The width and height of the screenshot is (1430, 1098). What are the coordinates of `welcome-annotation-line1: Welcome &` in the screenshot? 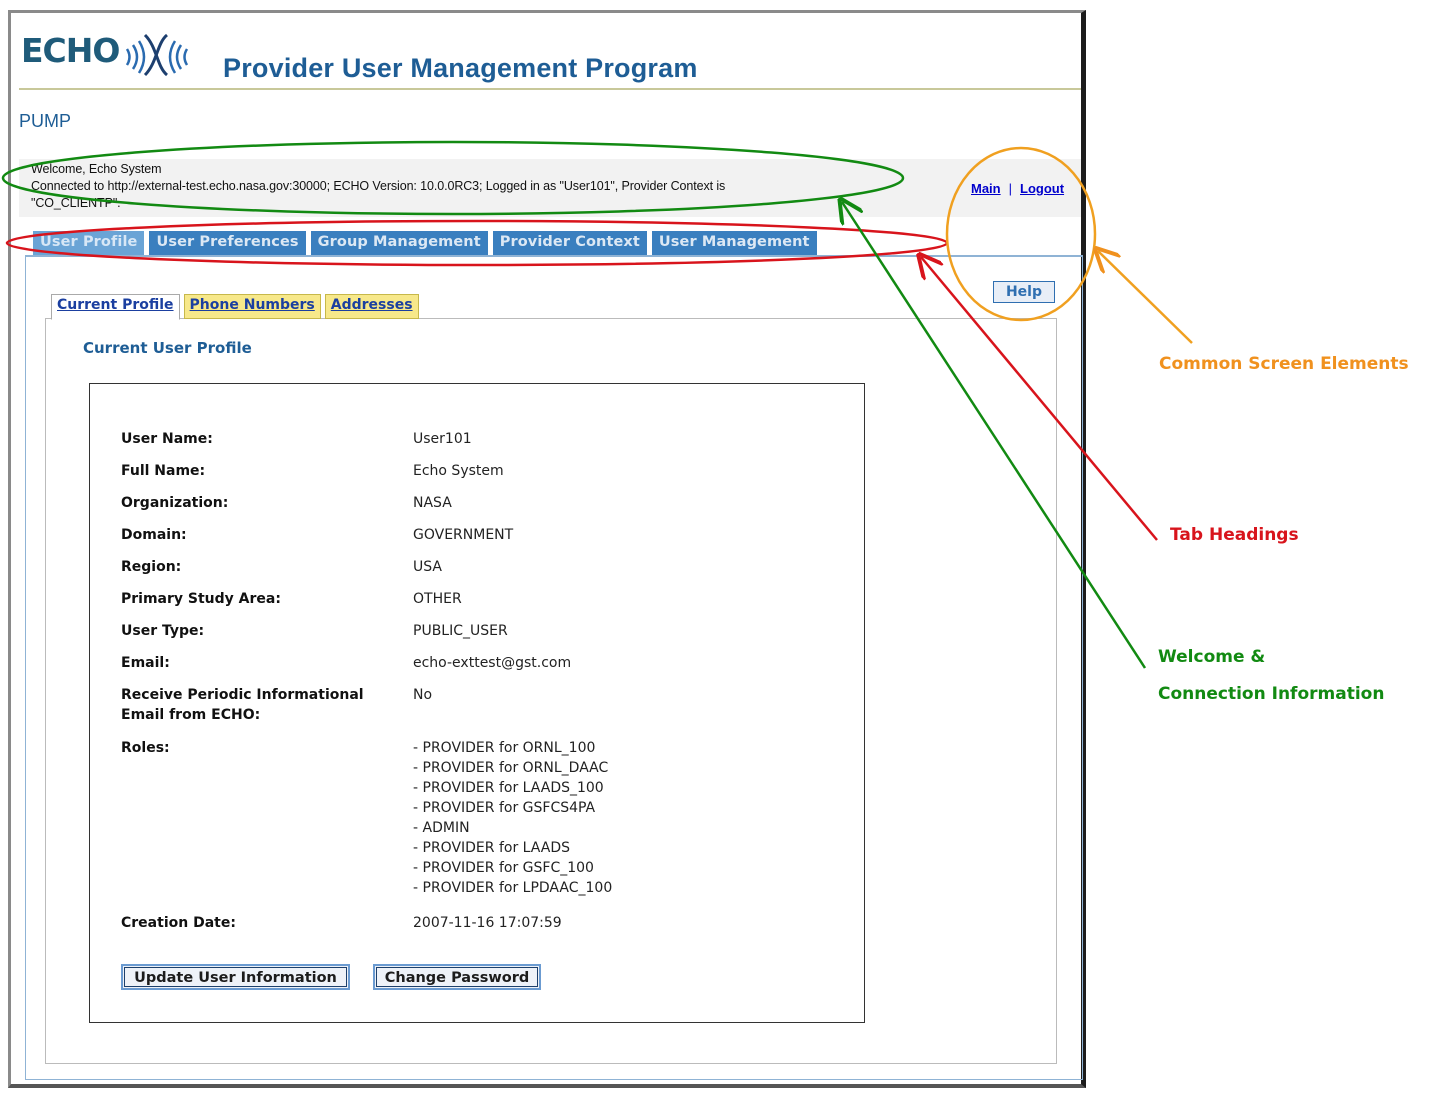 It's located at (1212, 657).